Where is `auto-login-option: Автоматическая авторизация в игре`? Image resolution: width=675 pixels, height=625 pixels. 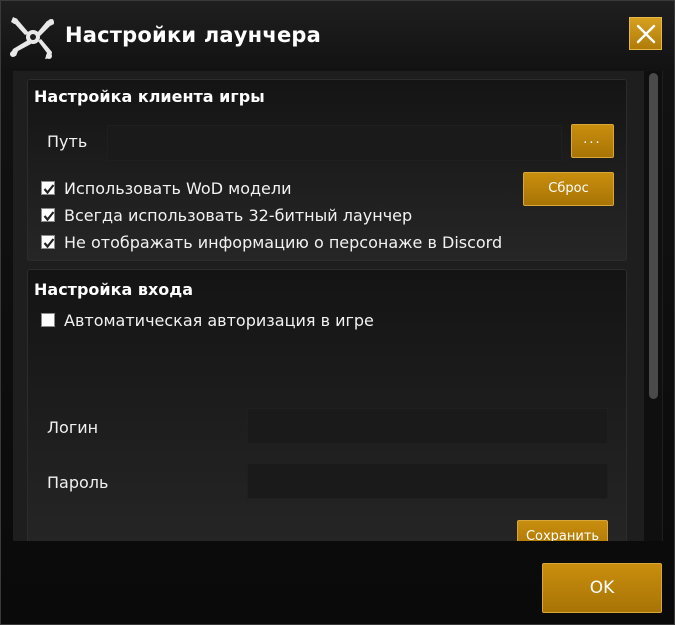
auto-login-option: Автоматическая авторизация в игре is located at coordinates (207, 320).